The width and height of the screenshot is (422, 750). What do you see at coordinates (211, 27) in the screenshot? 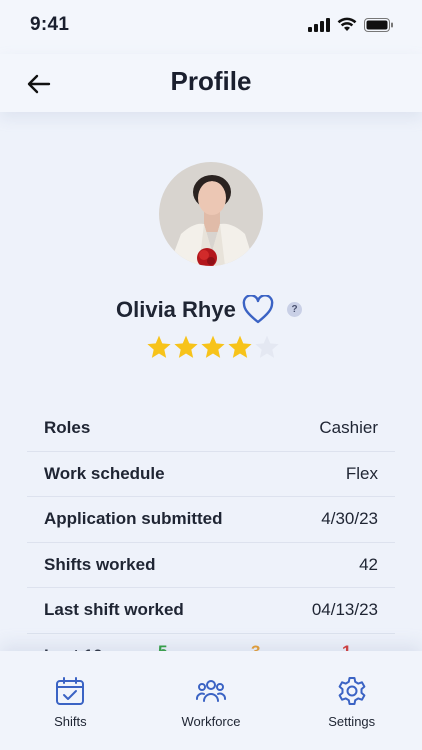
I see `status-bar: 9:41` at bounding box center [211, 27].